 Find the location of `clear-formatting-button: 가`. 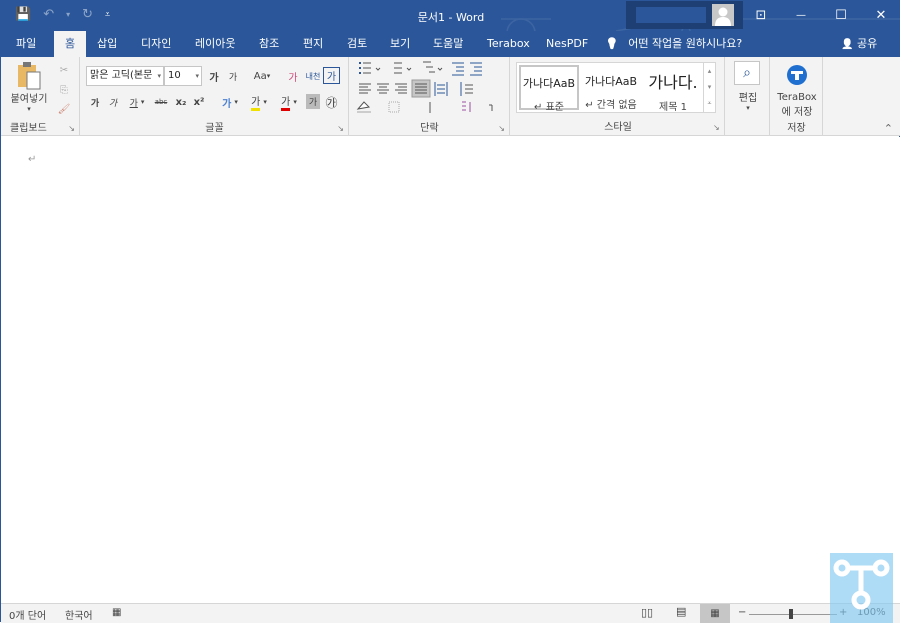

clear-formatting-button: 가 is located at coordinates (293, 76).